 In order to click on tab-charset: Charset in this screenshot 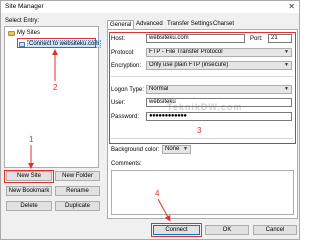, I will do `click(223, 24)`.